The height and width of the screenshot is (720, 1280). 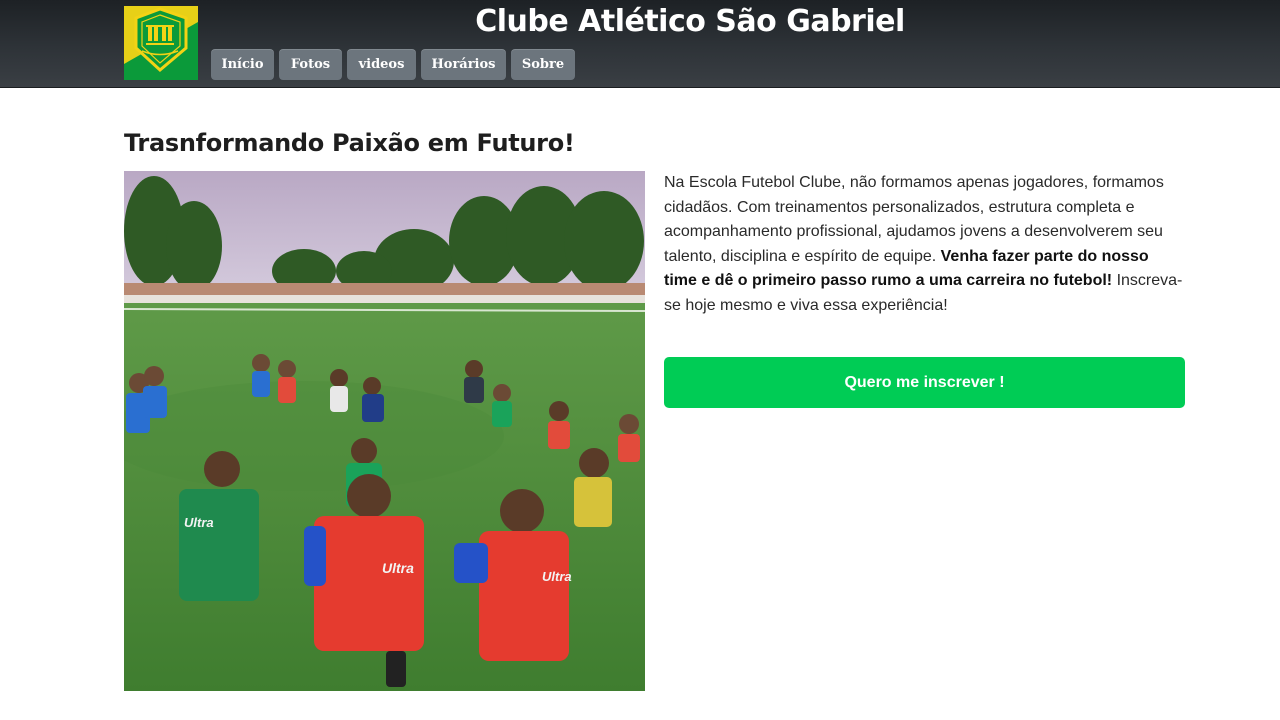 I want to click on page-headline: Trasnformando Paixão em Futuro!, so click(x=349, y=143).